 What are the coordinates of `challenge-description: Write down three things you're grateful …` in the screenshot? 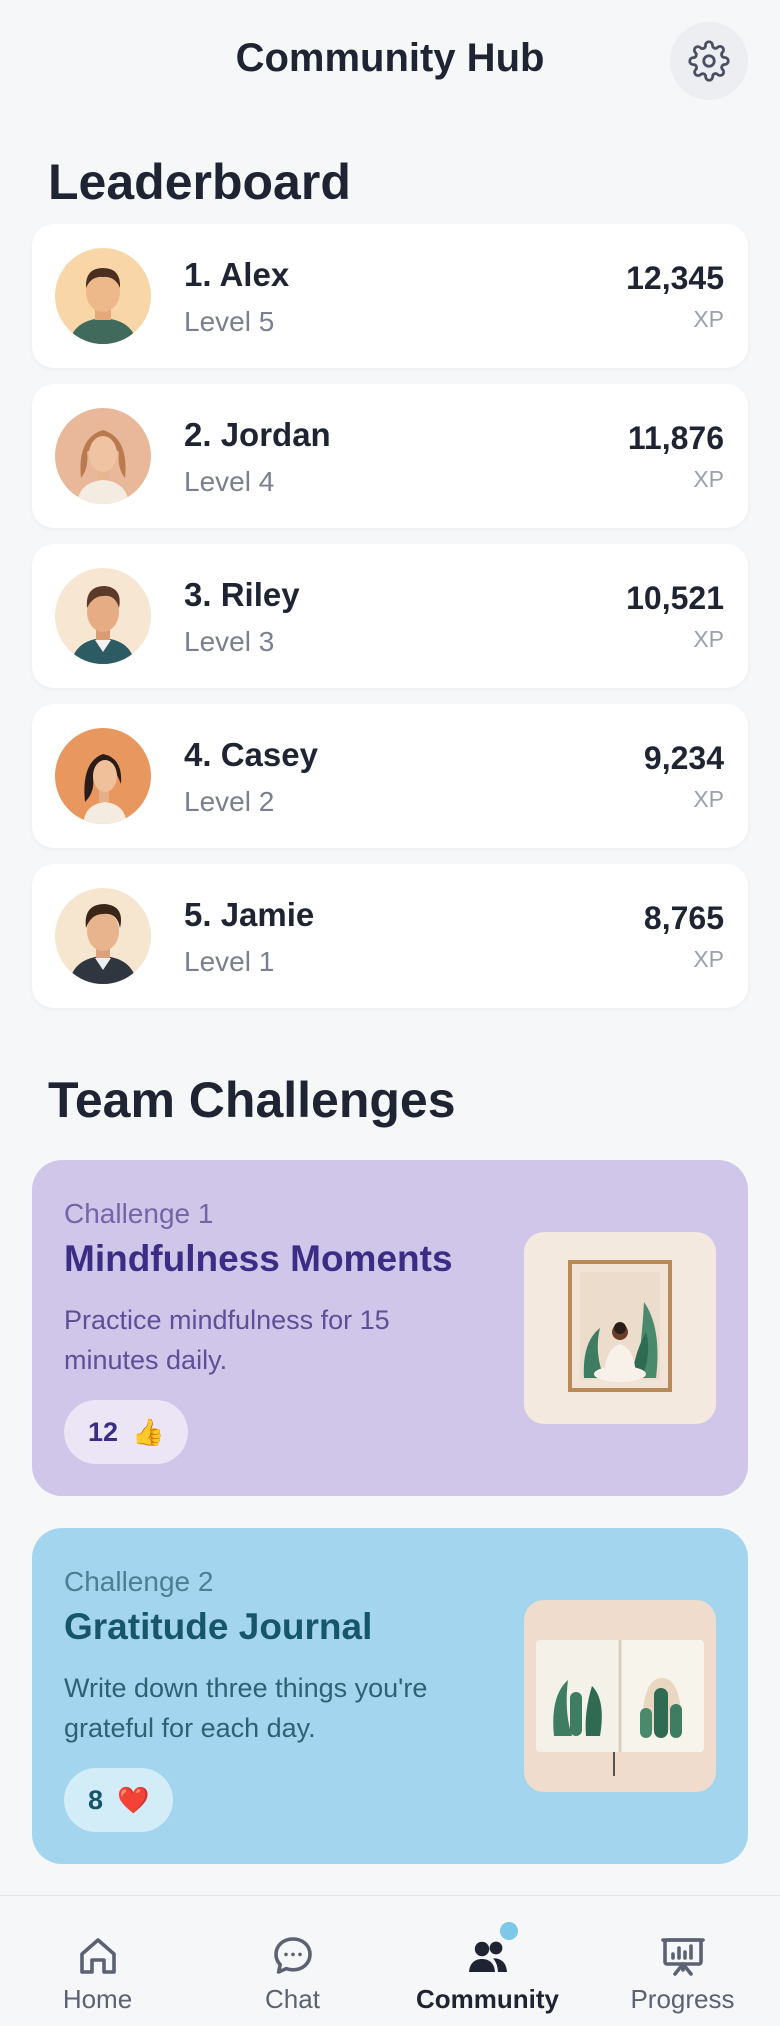 It's located at (246, 1708).